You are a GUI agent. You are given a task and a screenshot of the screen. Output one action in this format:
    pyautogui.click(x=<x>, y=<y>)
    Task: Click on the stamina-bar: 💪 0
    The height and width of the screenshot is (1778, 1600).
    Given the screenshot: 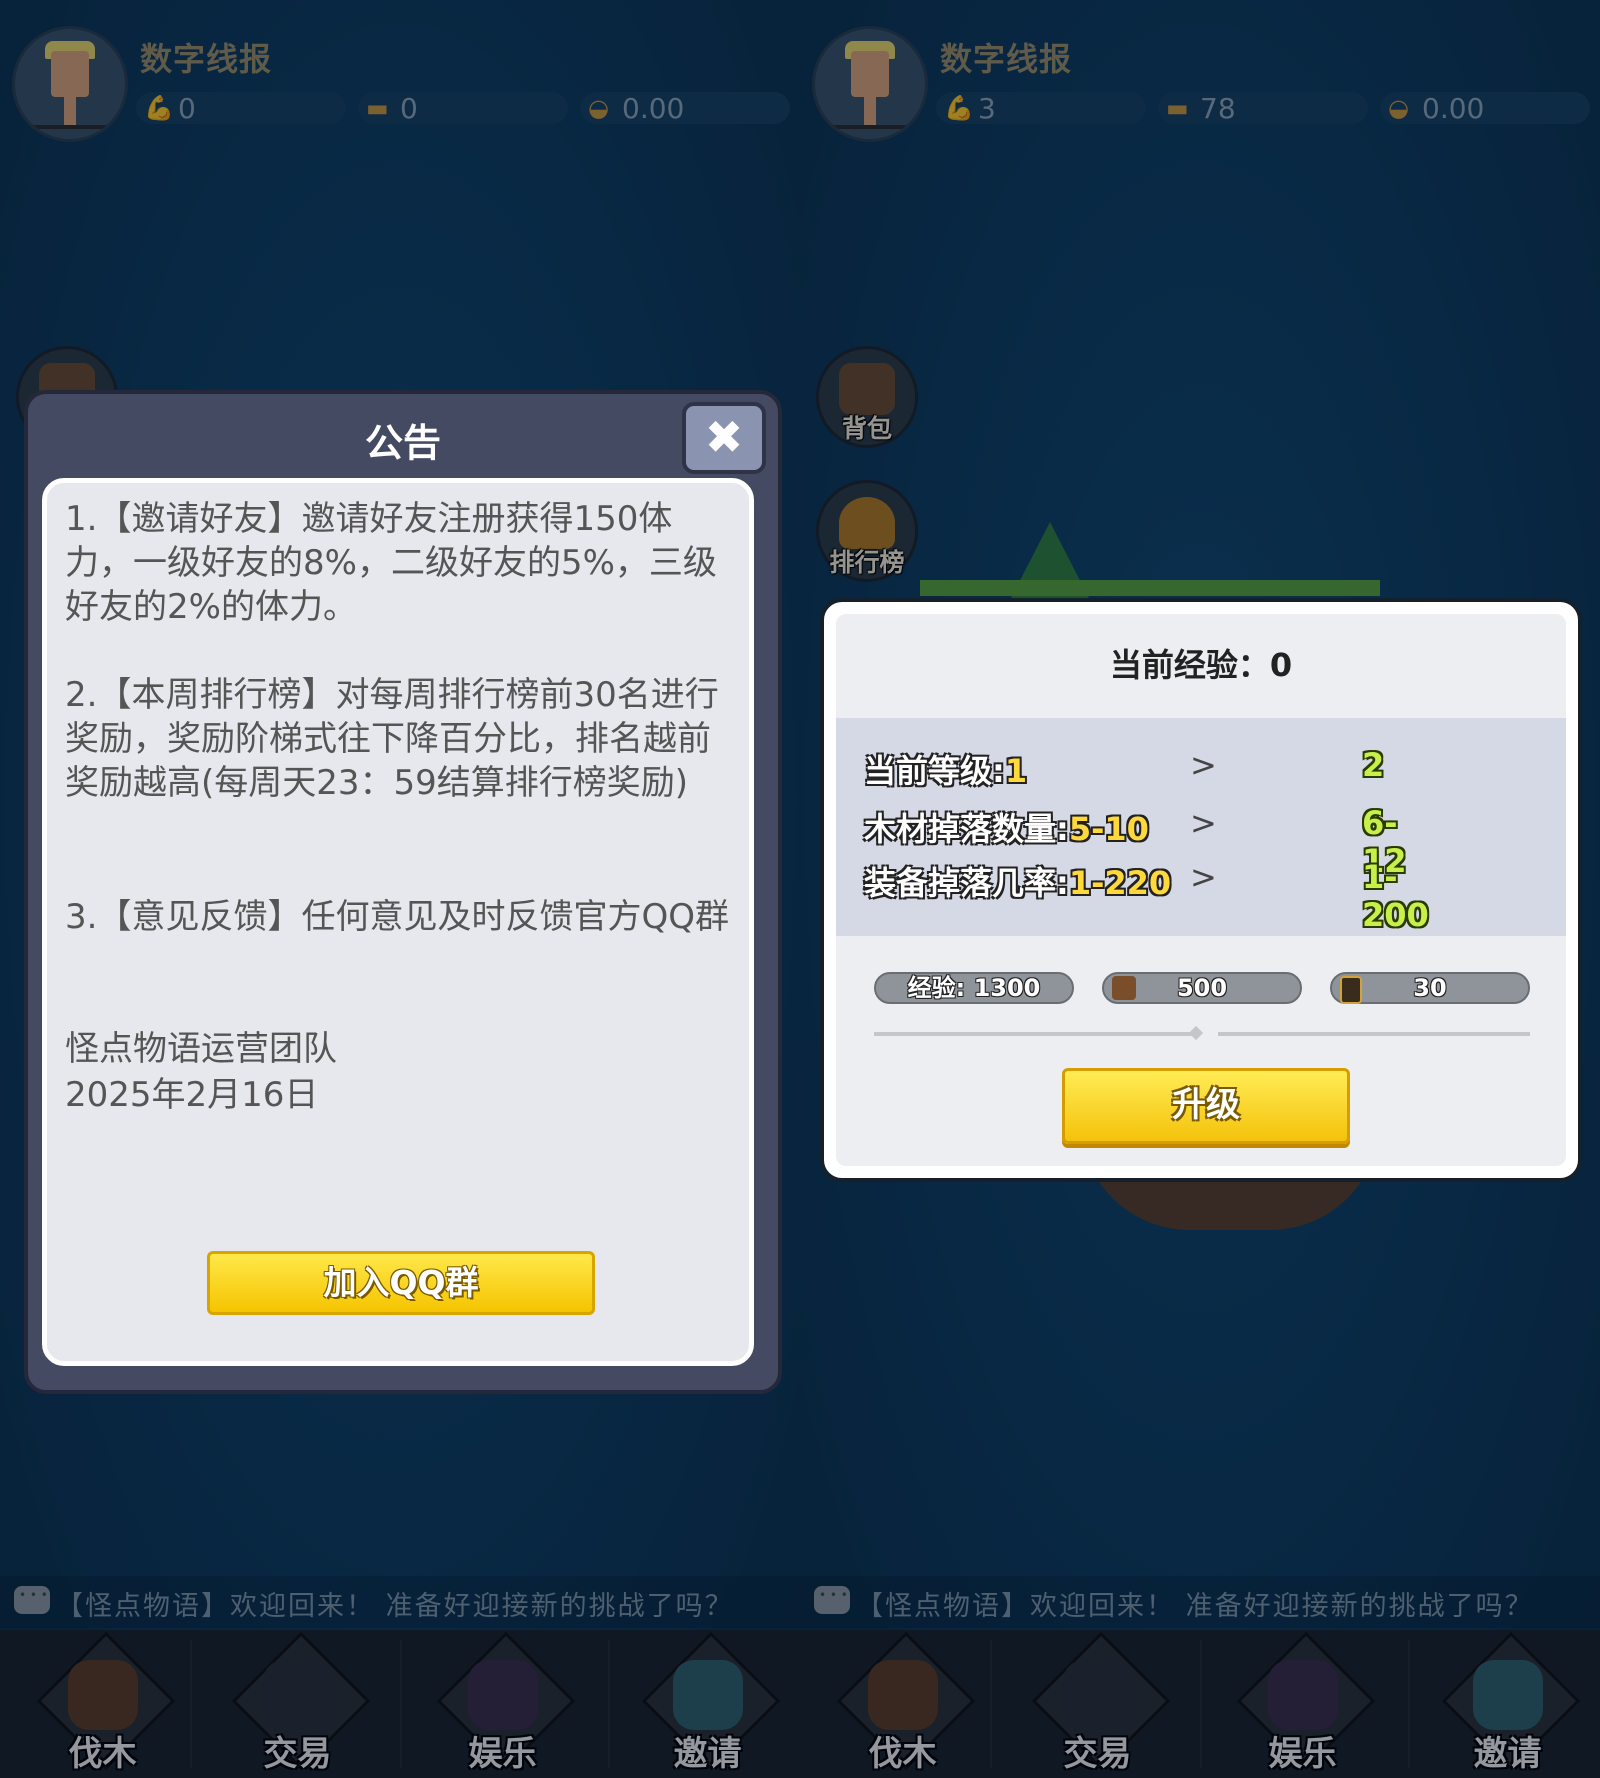 What is the action you would take?
    pyautogui.click(x=241, y=108)
    